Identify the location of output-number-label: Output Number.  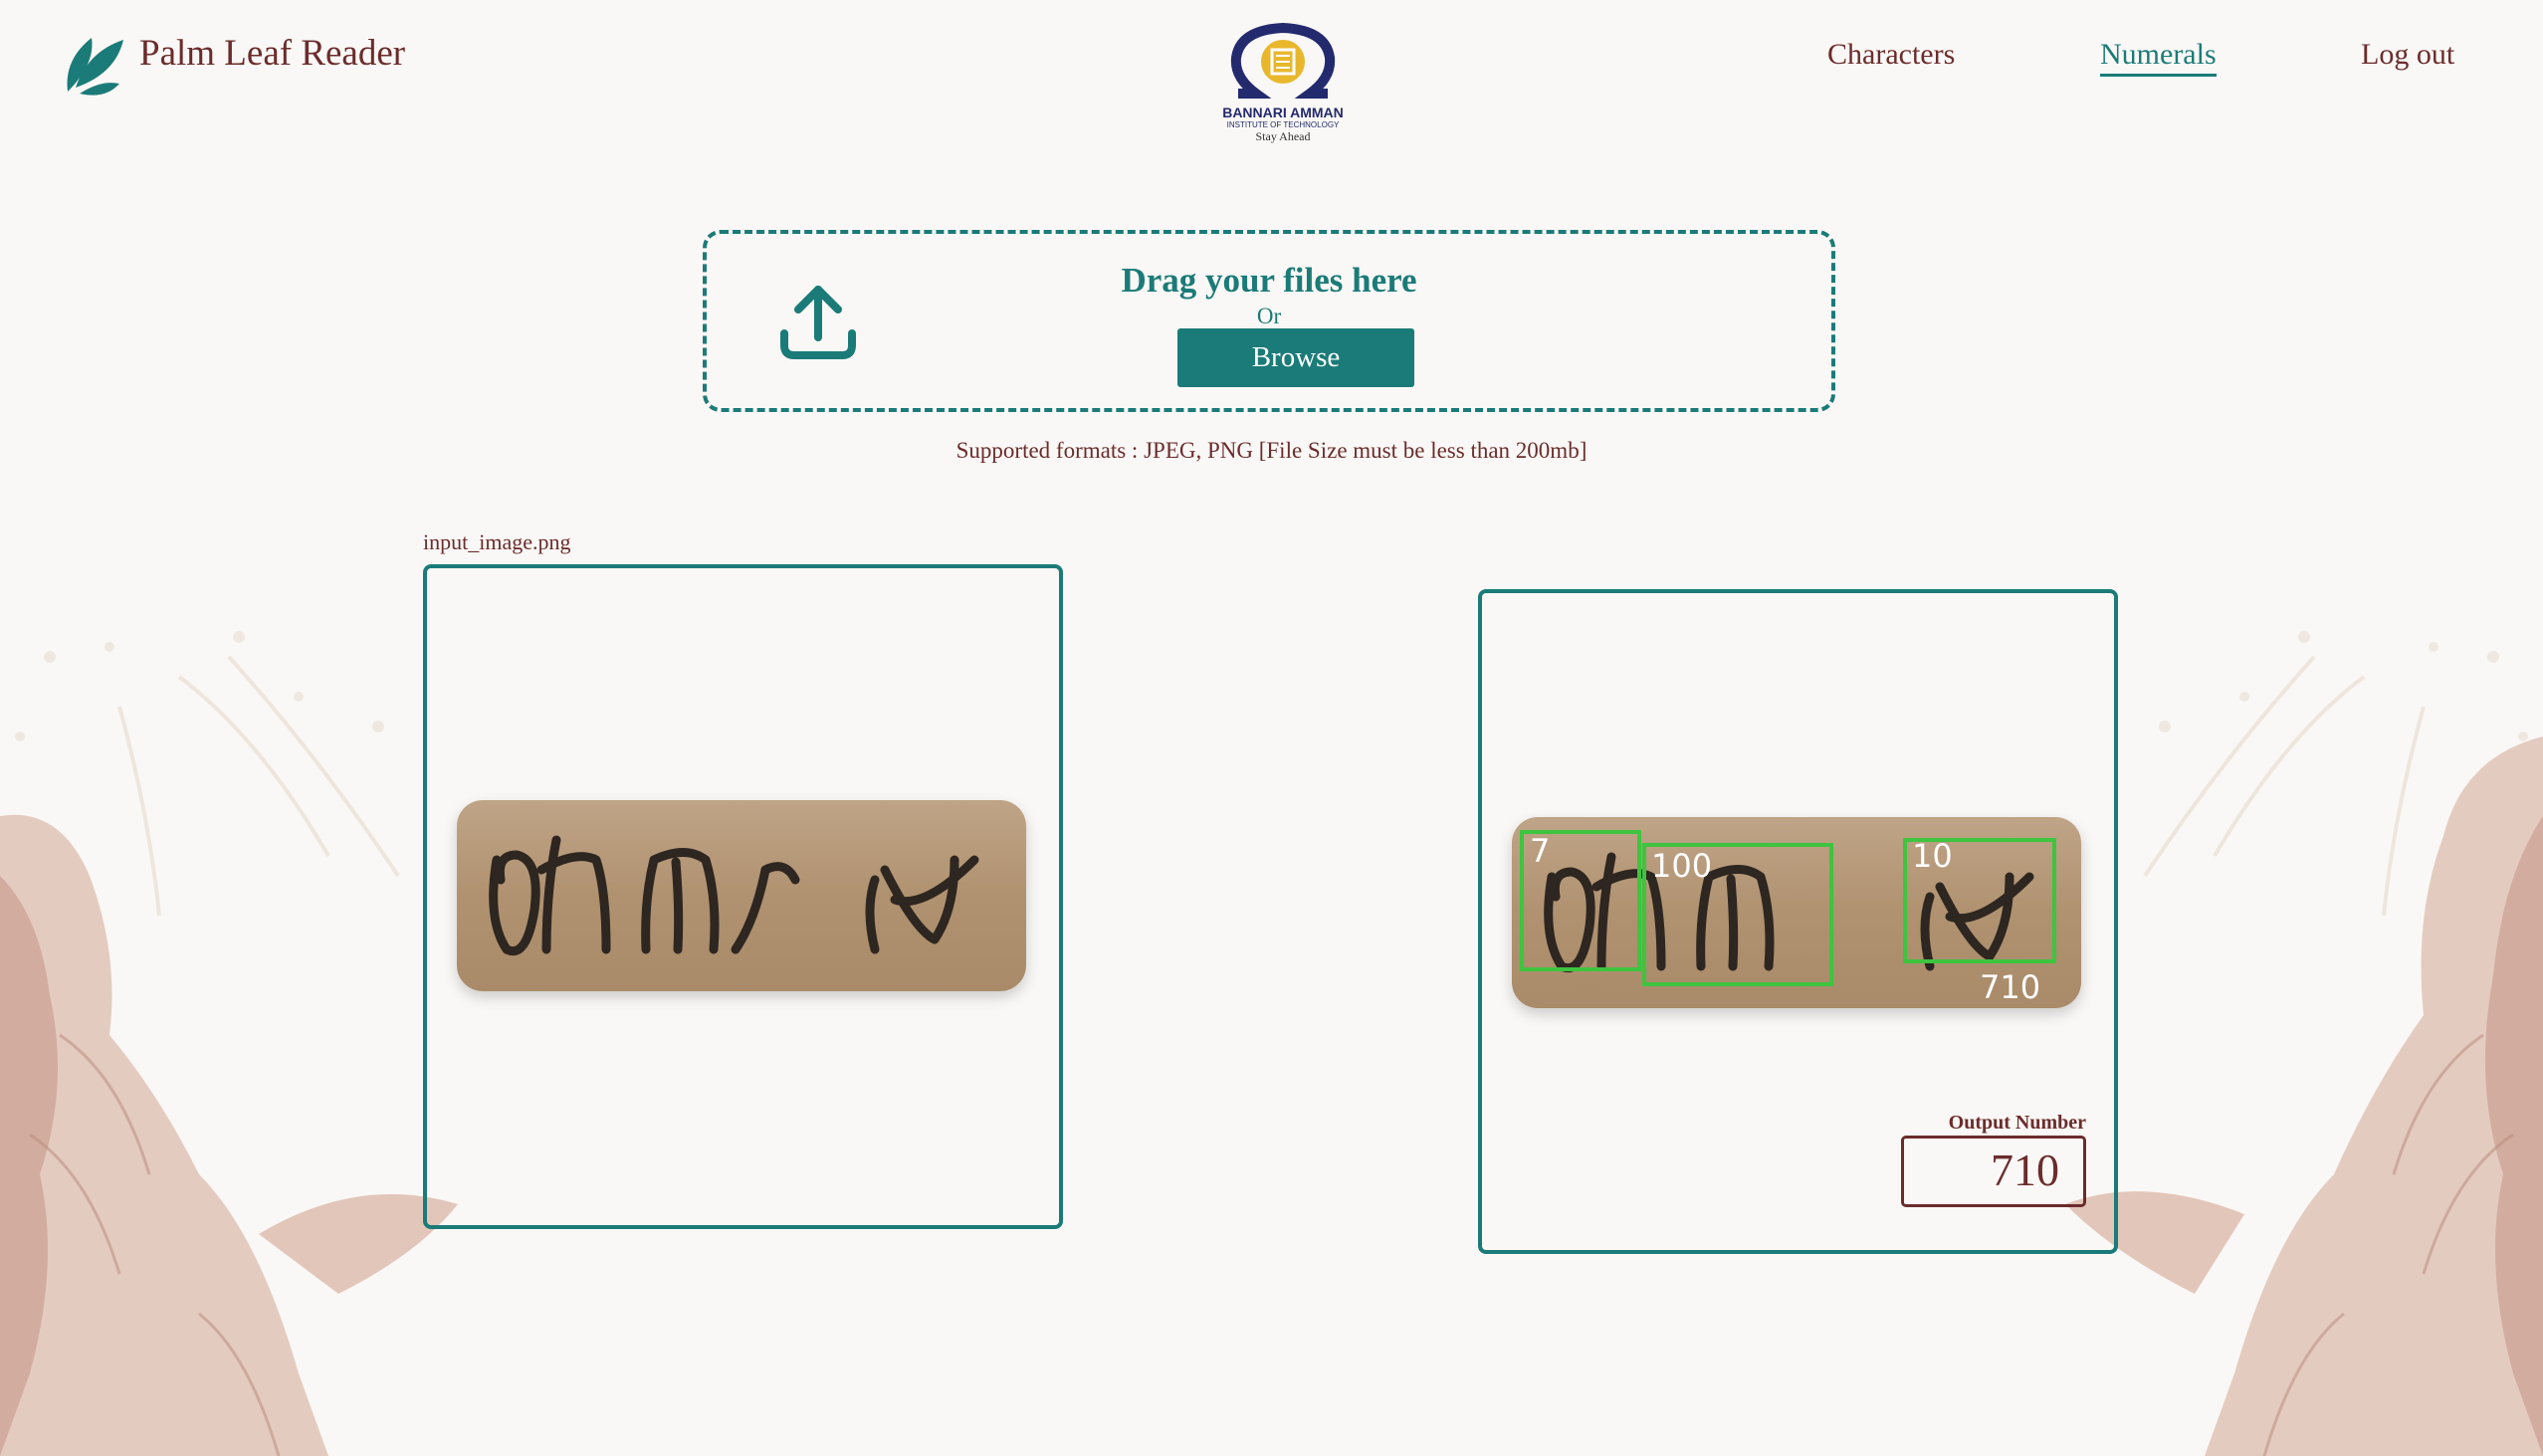
(2017, 1123).